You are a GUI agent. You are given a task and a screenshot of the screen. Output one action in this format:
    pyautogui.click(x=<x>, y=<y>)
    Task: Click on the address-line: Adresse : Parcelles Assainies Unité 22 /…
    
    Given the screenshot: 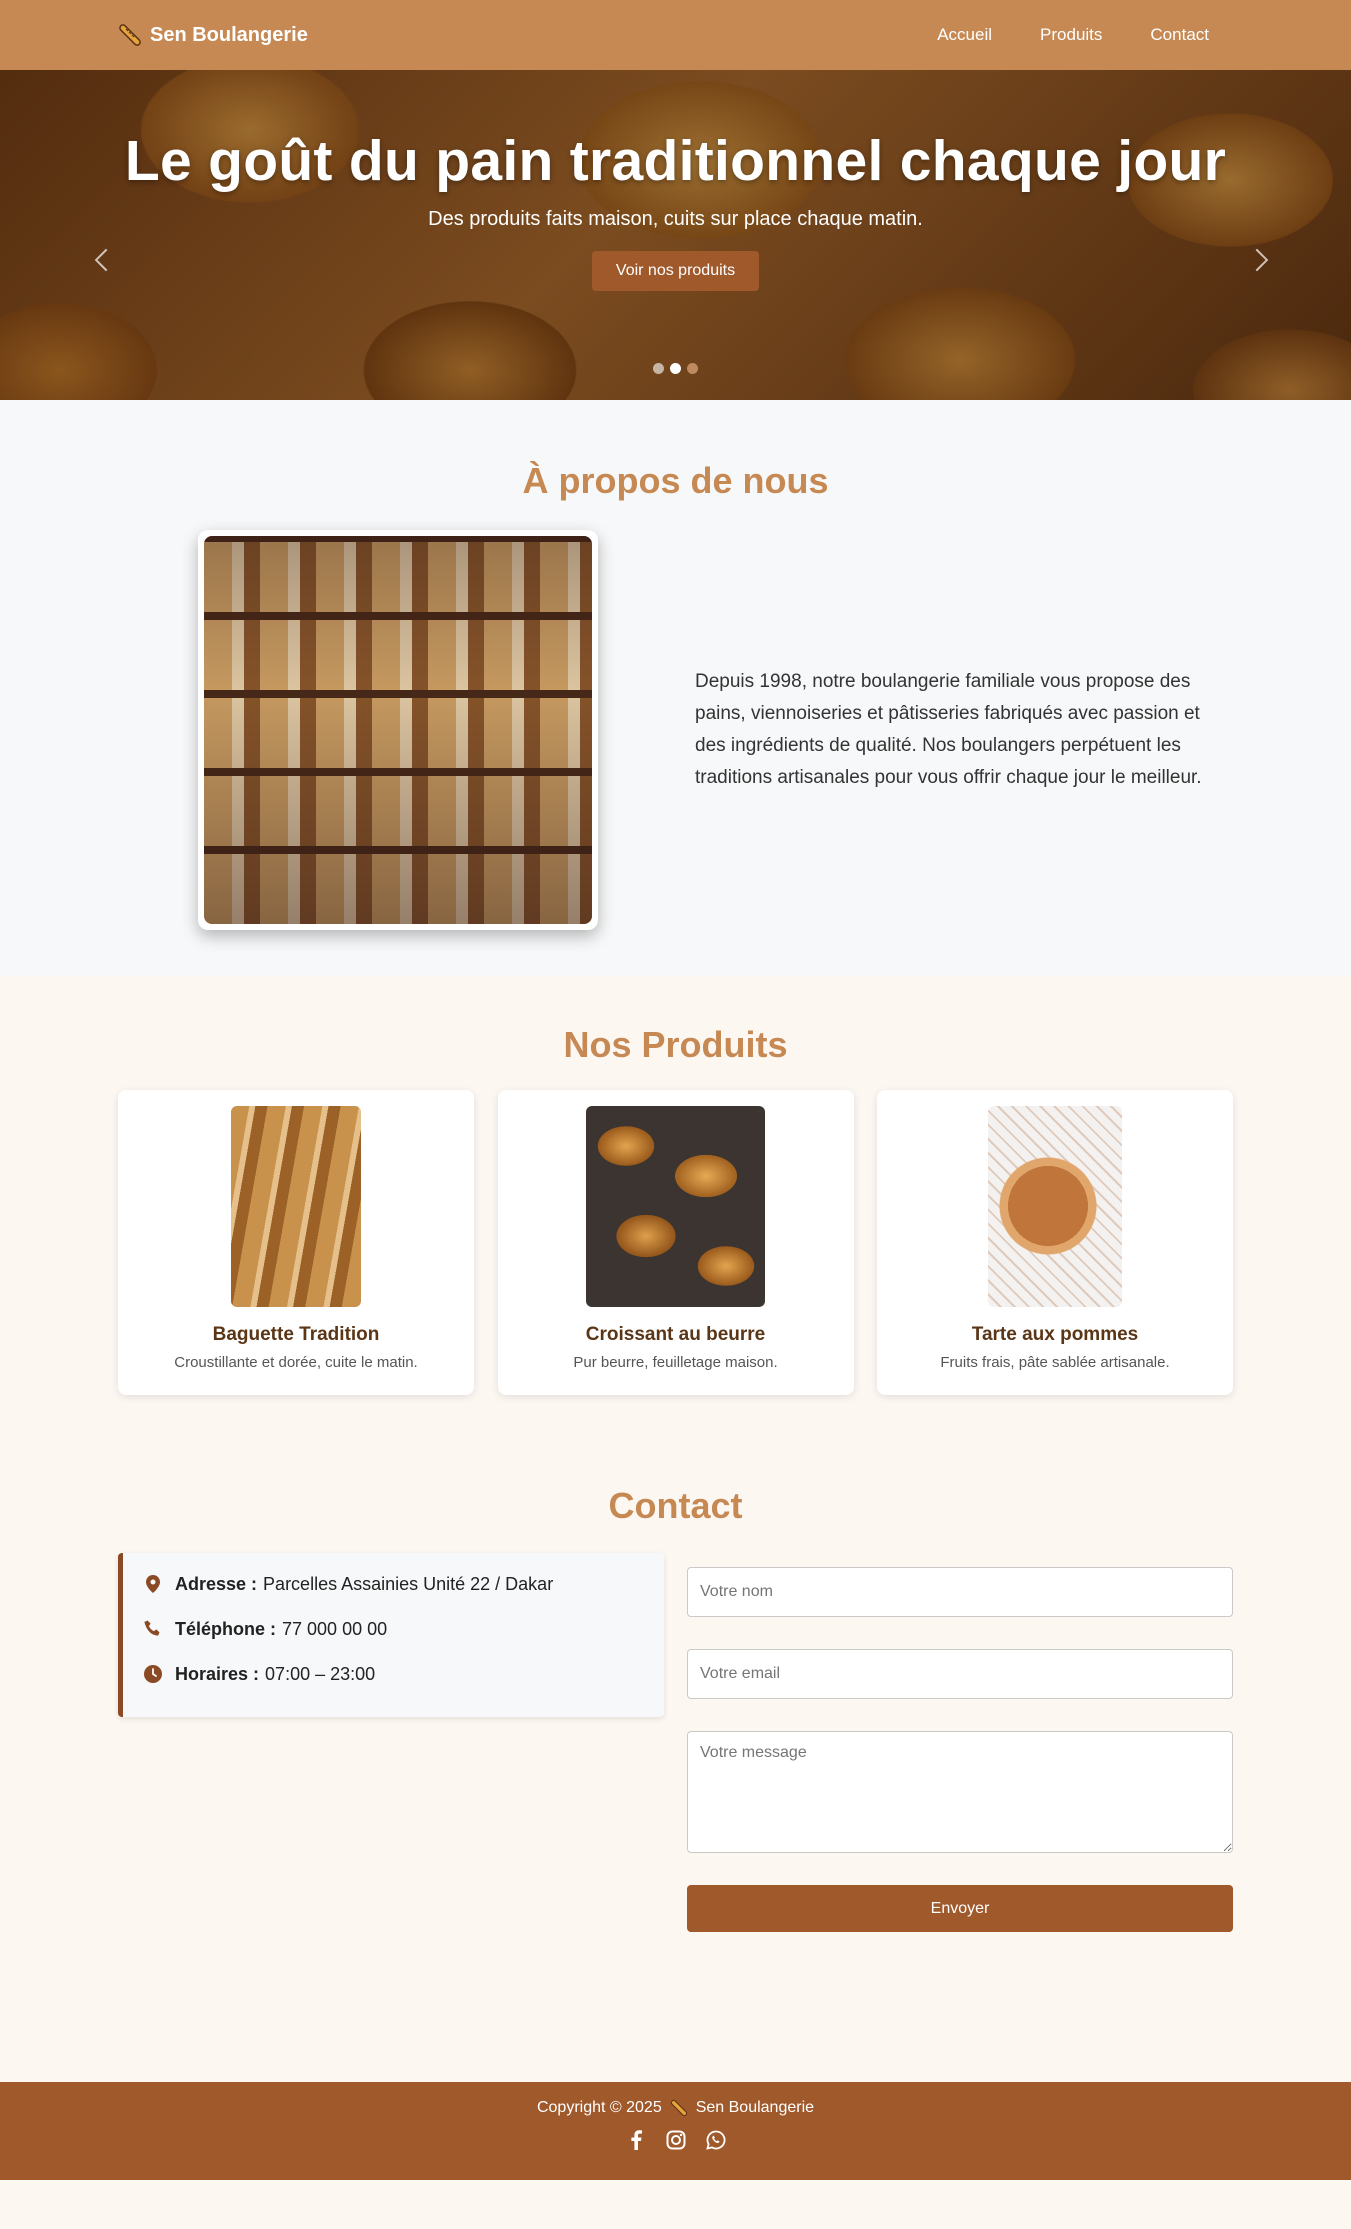 What is the action you would take?
    pyautogui.click(x=403, y=1584)
    